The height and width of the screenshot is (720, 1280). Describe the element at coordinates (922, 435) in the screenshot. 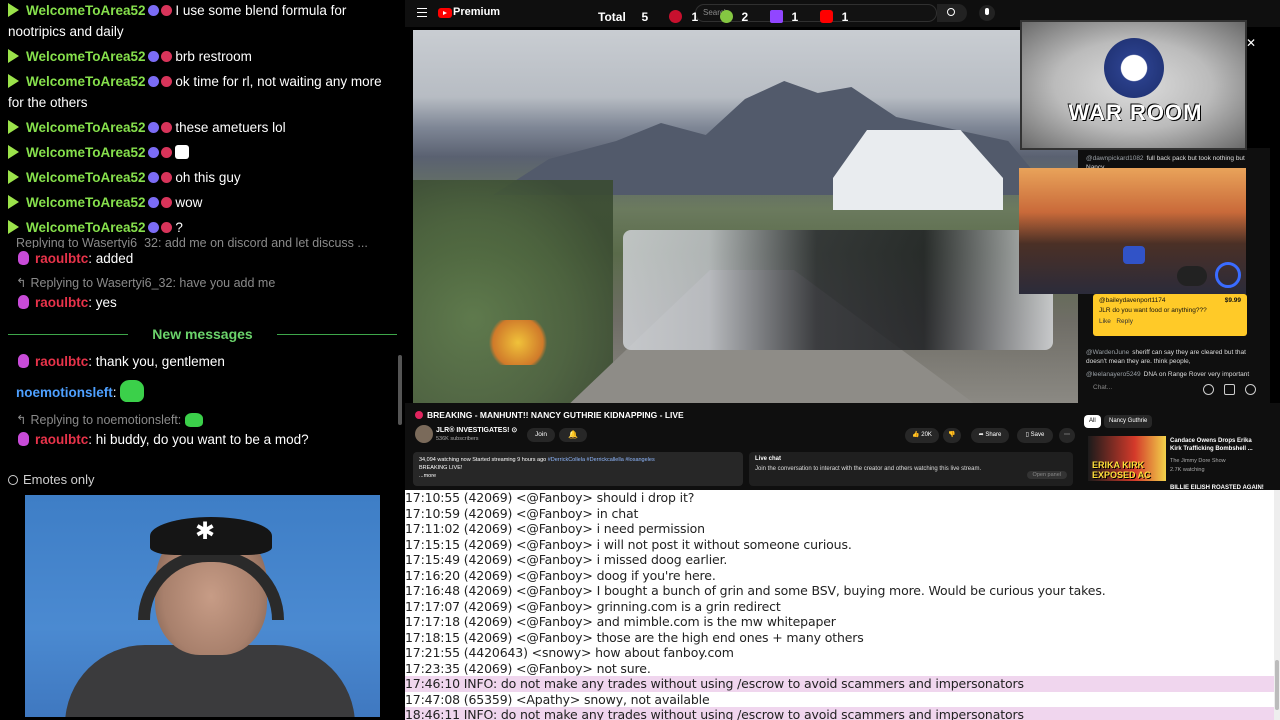

I see `like-button: 👍 20K` at that location.